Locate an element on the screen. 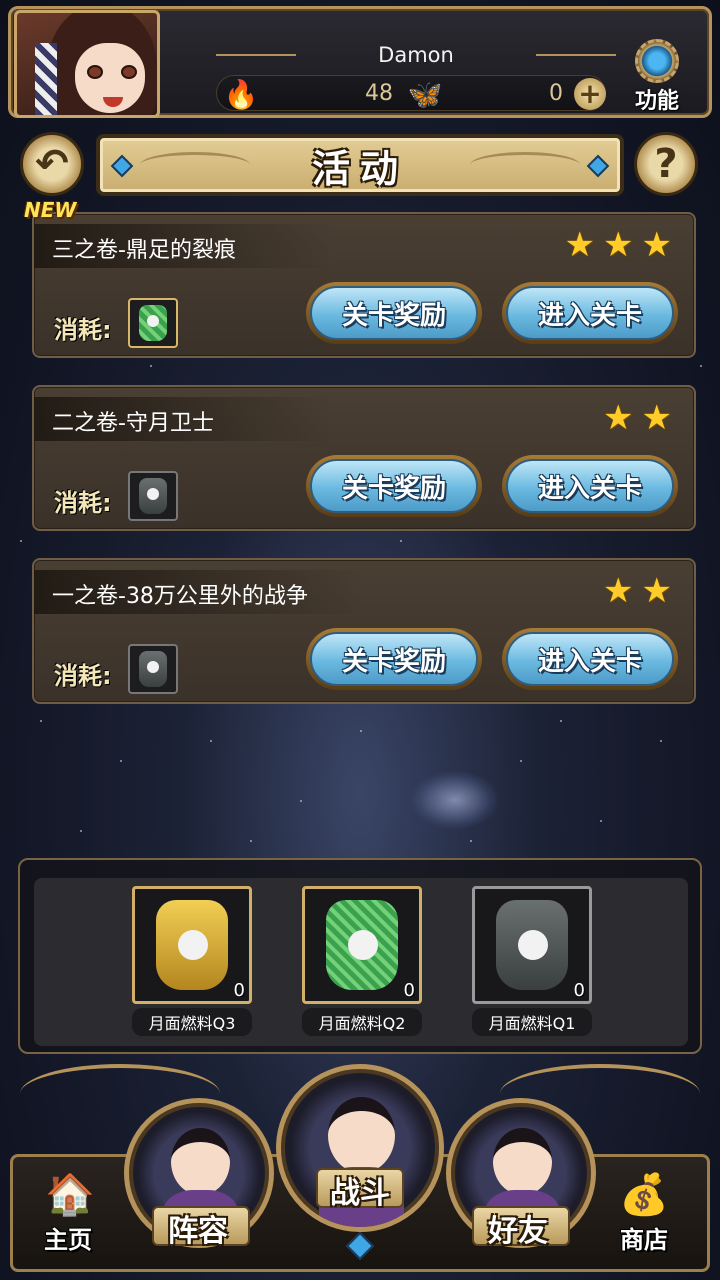 The height and width of the screenshot is (1280, 720). inventory-item: 0 月面燃料Q1 is located at coordinates (532, 961).